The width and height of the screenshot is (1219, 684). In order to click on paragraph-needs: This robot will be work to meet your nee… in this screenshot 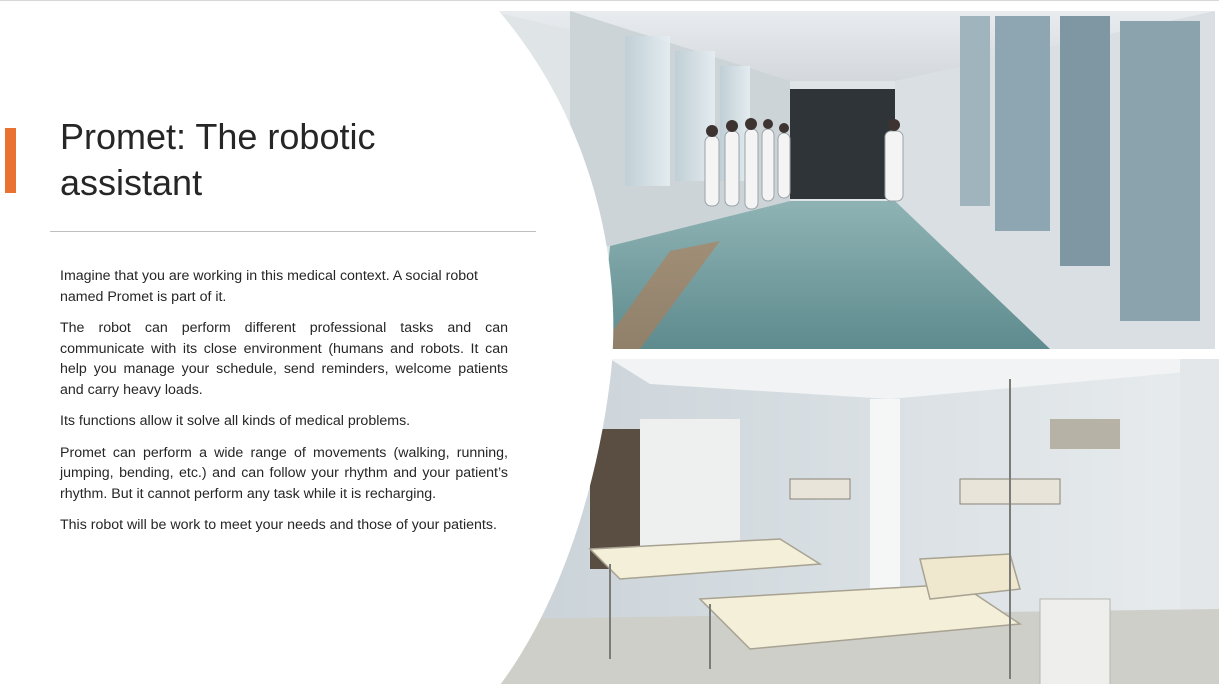, I will do `click(278, 525)`.